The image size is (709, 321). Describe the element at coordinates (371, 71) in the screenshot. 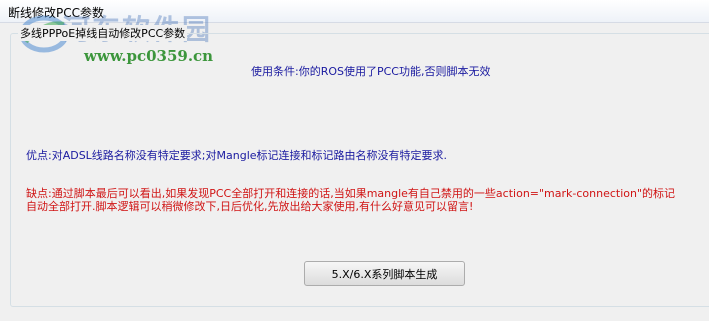

I see `usage-condition-text: 使用条件:你的ROS使用了PCC功能,否则脚本无效` at that location.